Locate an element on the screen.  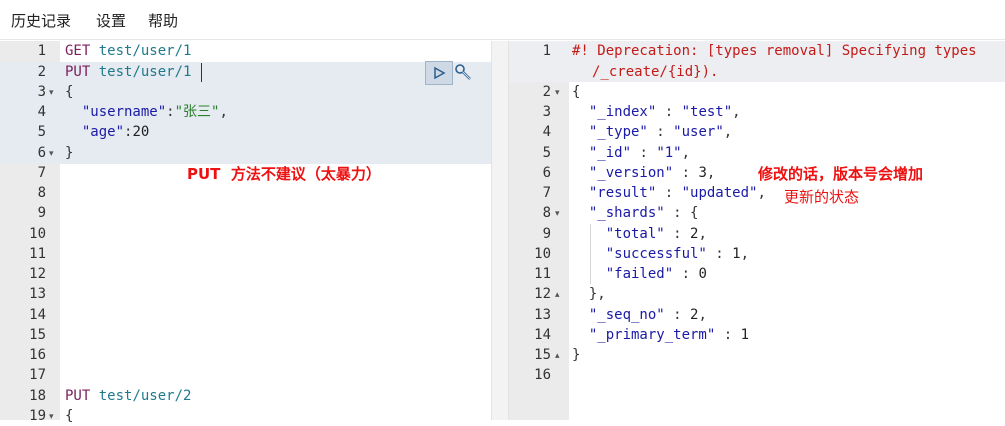
line-number: 8 is located at coordinates (546, 213).